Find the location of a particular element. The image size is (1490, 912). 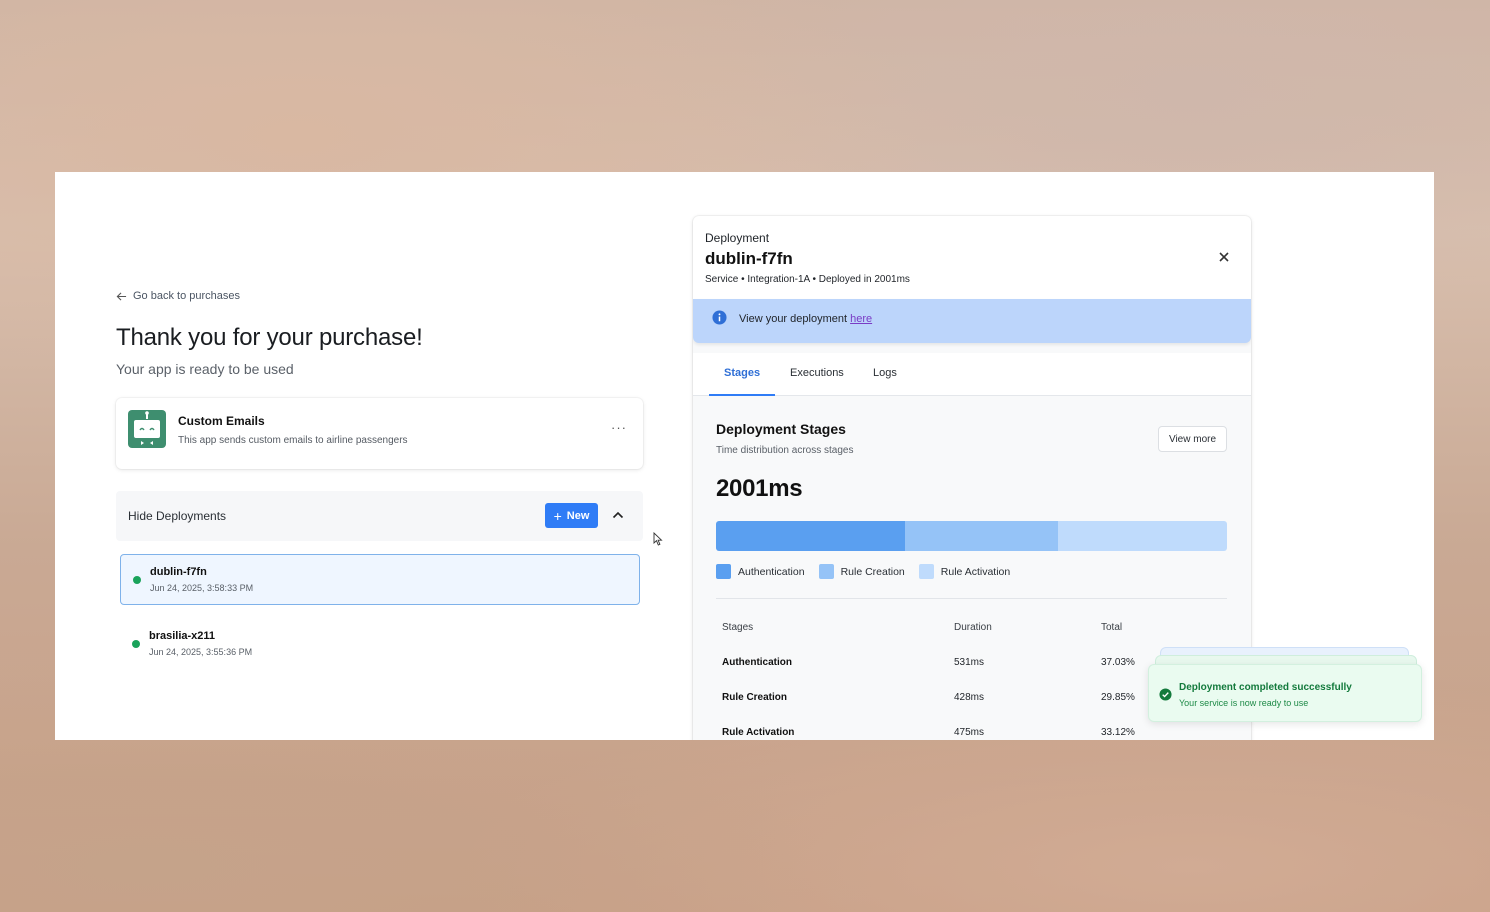

stage-total: 33.12% is located at coordinates (1118, 732).